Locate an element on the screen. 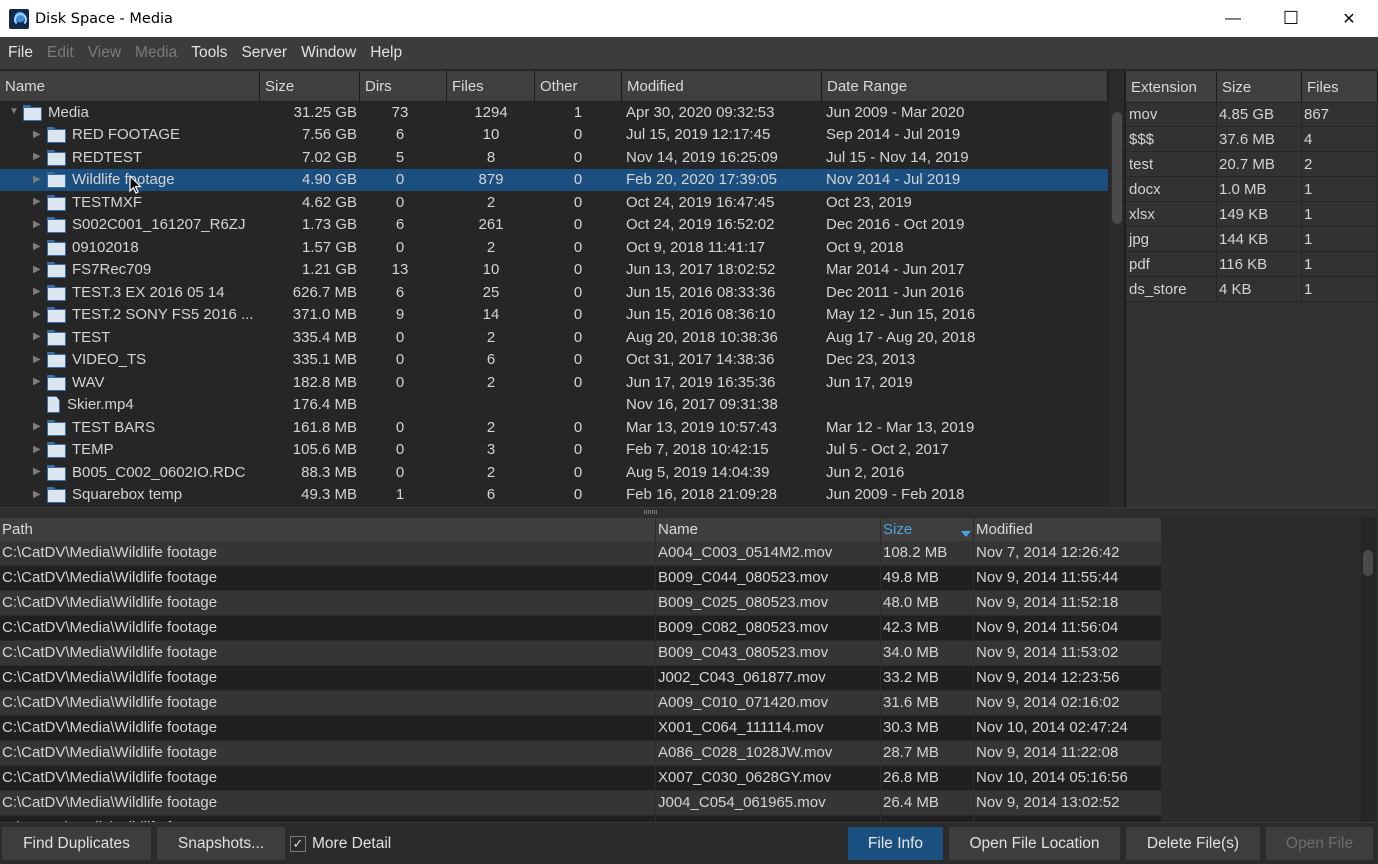 This screenshot has width=1378, height=864. extension-row: xlsx 149 KB 1 is located at coordinates (1252, 214).